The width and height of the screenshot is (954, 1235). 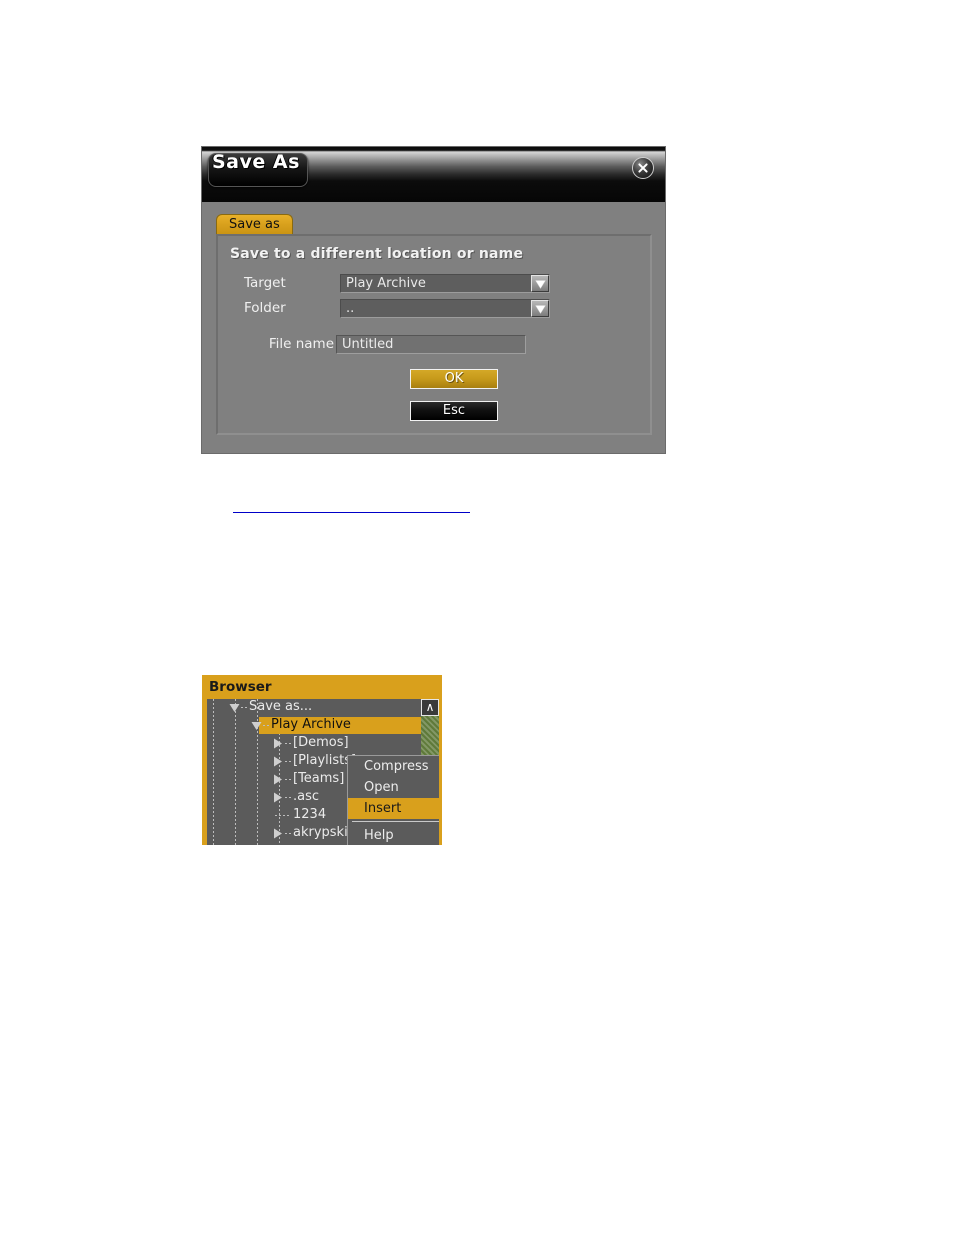 I want to click on tree-row: Play Archive, so click(x=345, y=725).